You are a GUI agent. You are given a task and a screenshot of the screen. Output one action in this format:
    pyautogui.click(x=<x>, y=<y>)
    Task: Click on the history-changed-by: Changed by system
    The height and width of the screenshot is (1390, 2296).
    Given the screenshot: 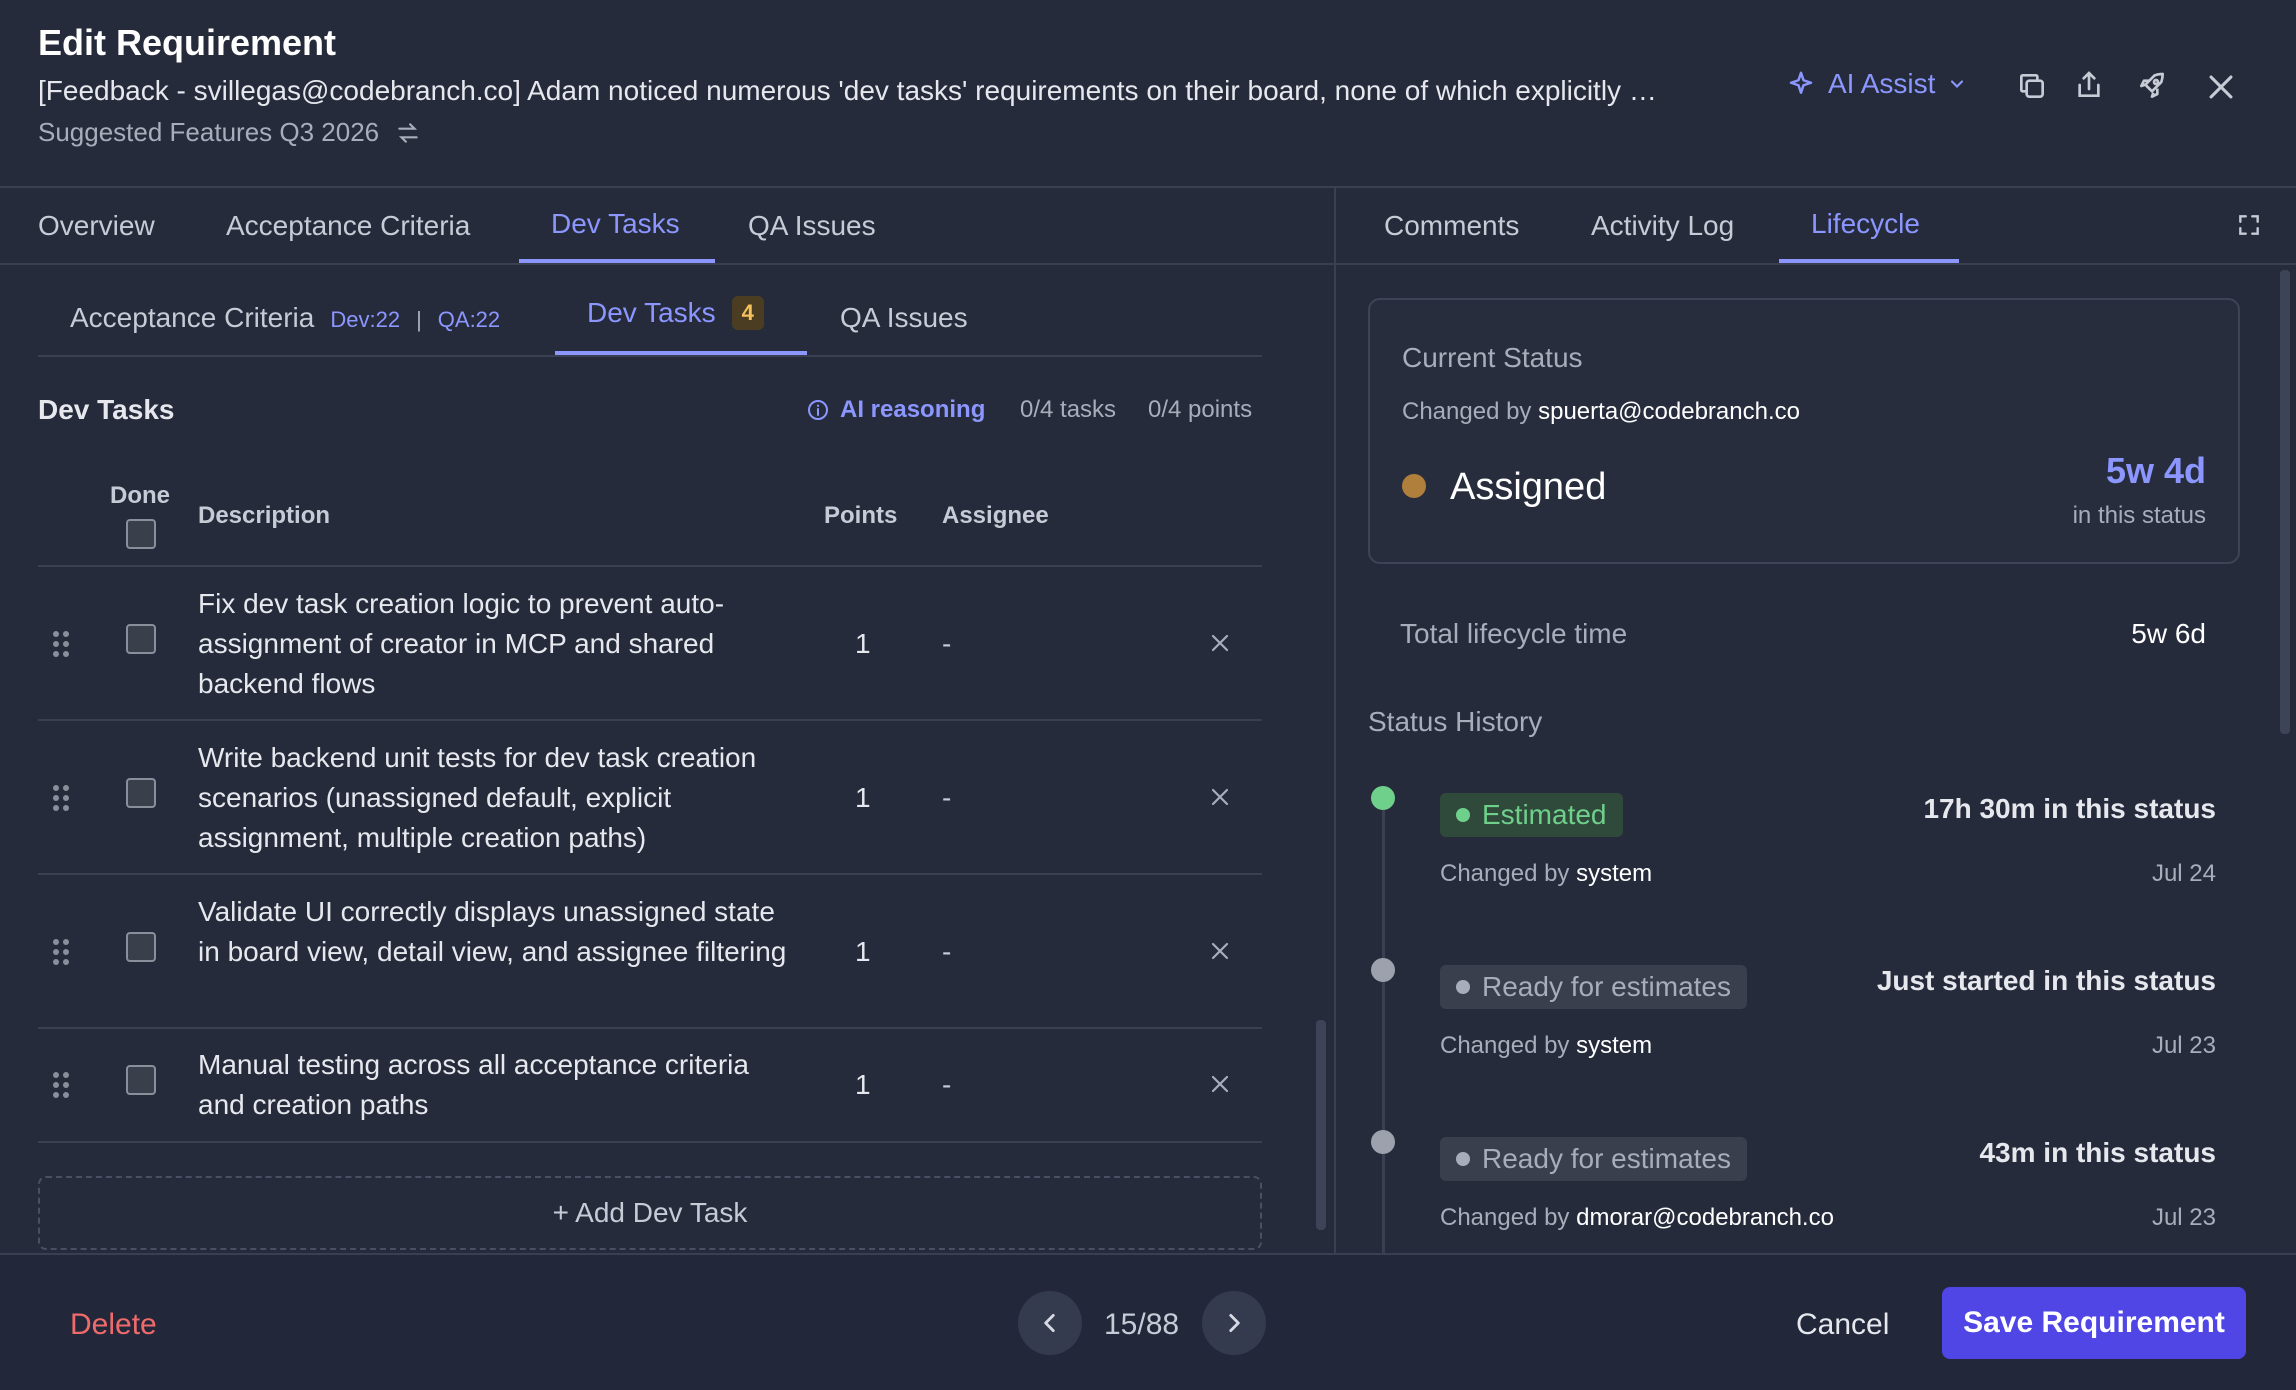 What is the action you would take?
    pyautogui.click(x=1546, y=1046)
    